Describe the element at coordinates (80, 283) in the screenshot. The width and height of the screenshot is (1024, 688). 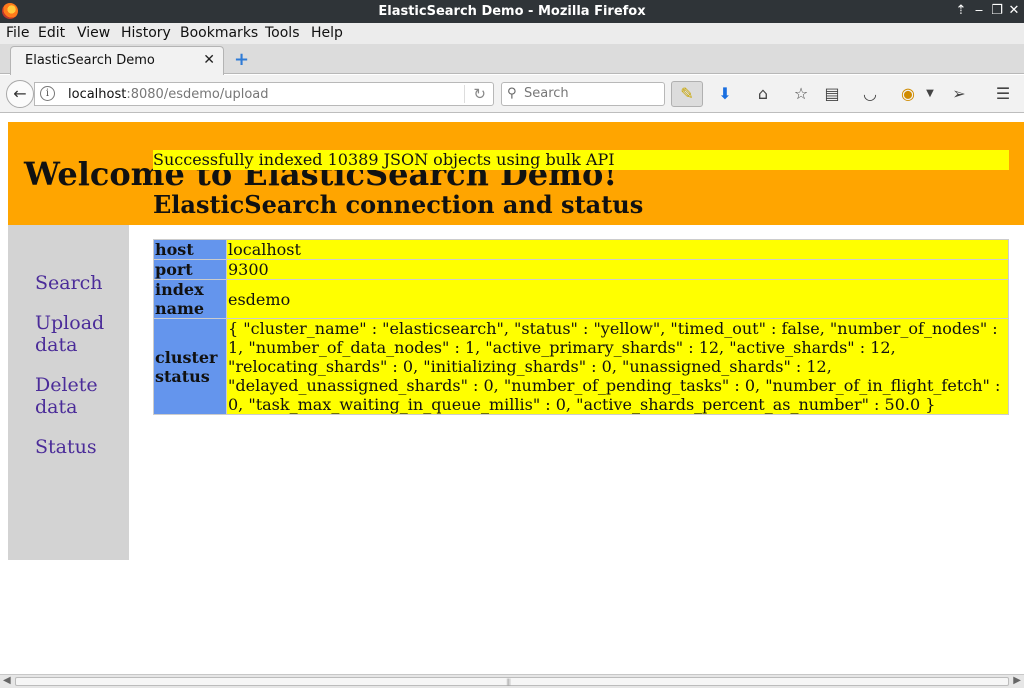
I see `sidebar-link-search: Search` at that location.